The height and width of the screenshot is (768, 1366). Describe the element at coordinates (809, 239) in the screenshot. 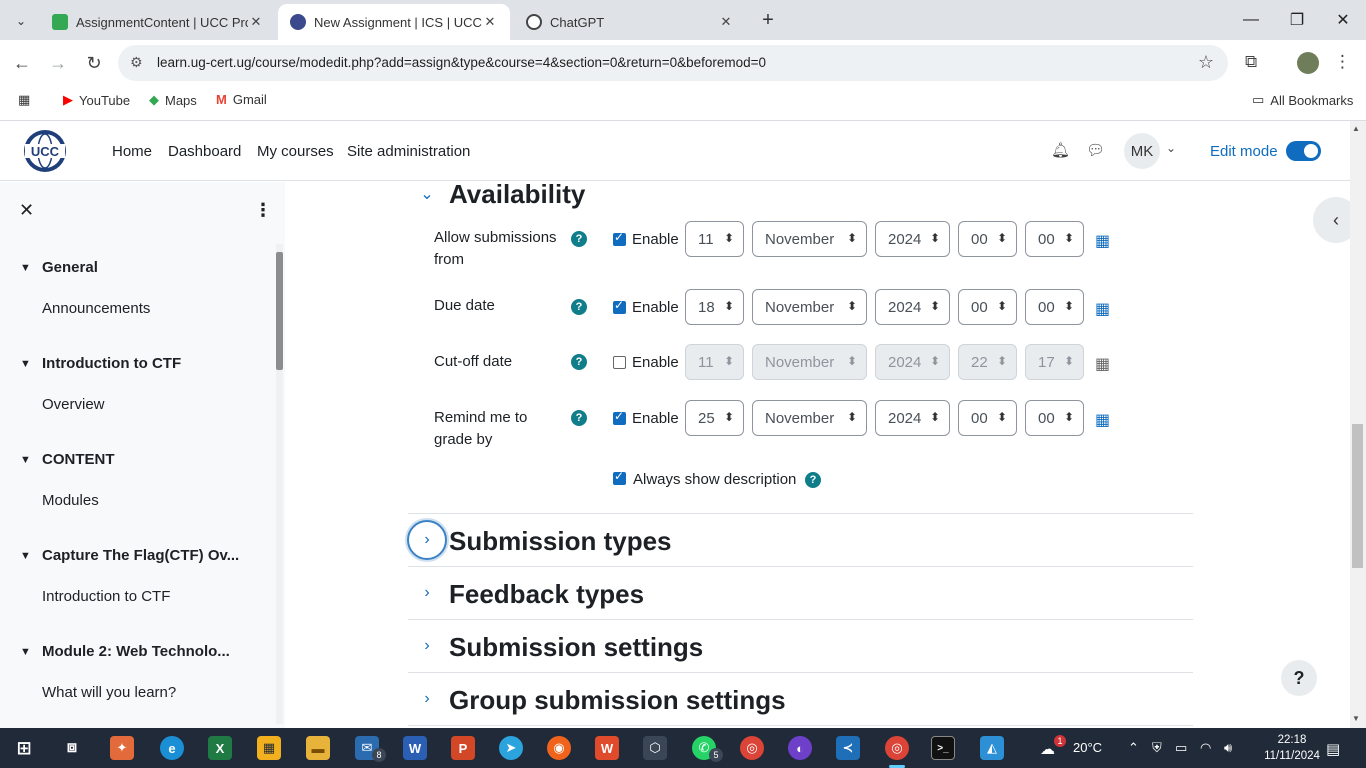

I see `allow-submissions-month-select: November` at that location.